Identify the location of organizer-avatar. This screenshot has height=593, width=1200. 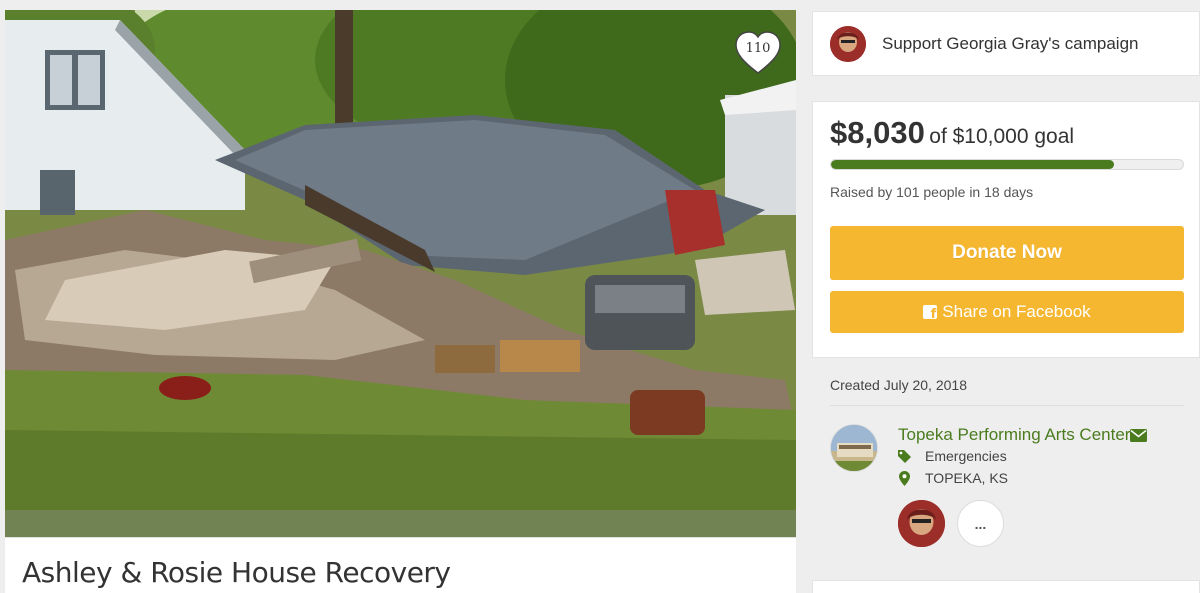
(848, 44).